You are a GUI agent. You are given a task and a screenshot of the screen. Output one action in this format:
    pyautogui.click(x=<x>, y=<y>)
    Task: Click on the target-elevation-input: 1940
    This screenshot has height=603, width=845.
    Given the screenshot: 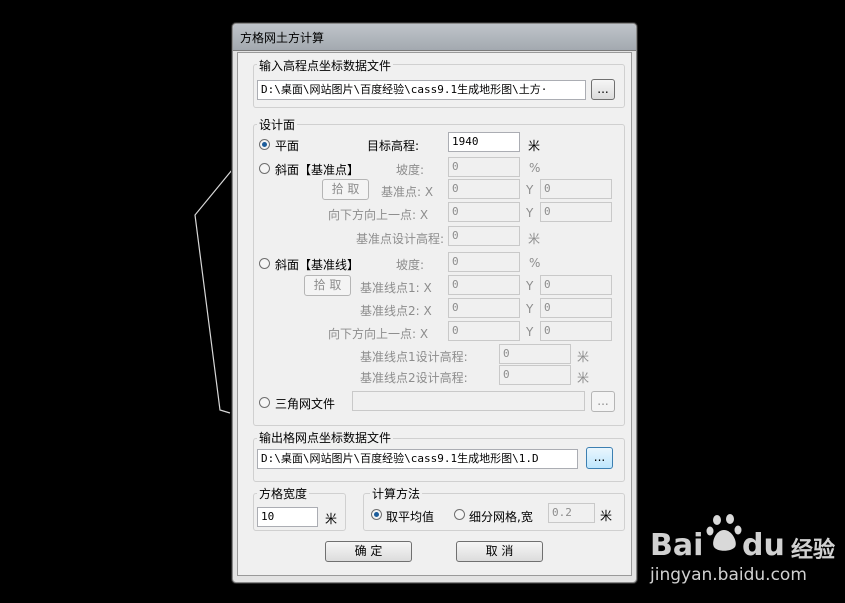 What is the action you would take?
    pyautogui.click(x=484, y=142)
    